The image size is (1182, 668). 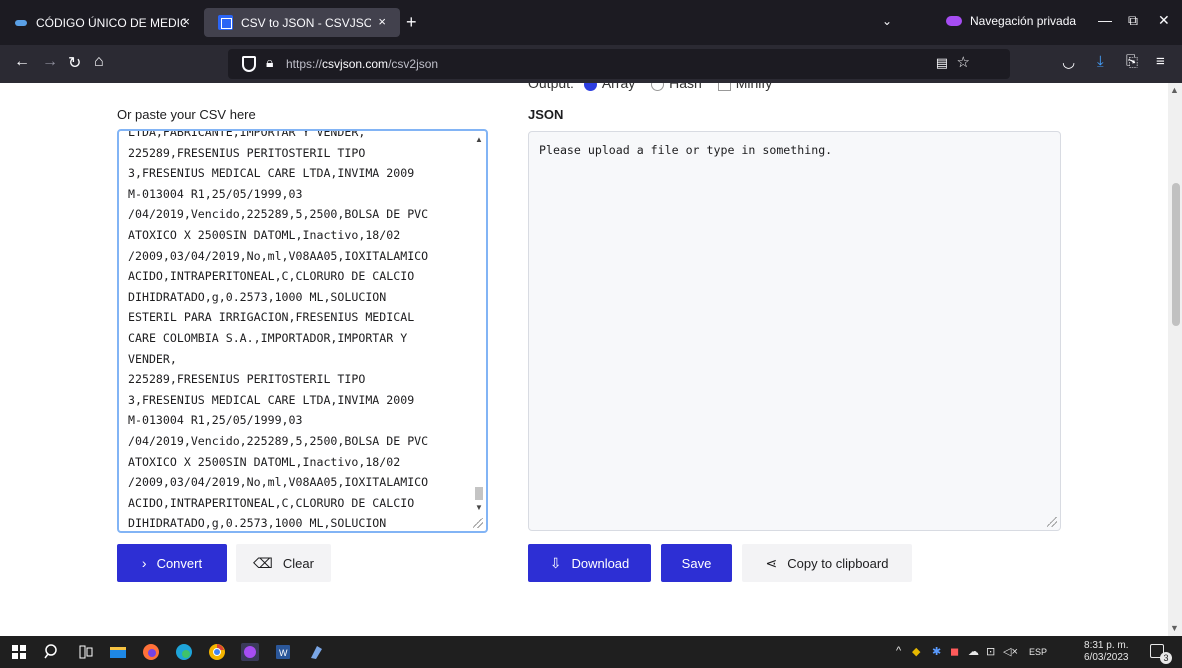 What do you see at coordinates (1105, 20) in the screenshot?
I see `minimize-window-button: —` at bounding box center [1105, 20].